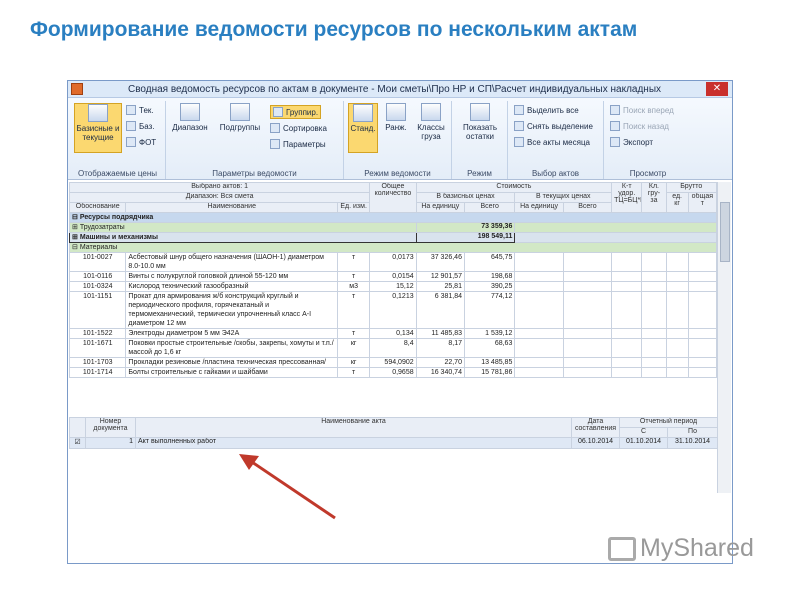 The height and width of the screenshot is (600, 800). What do you see at coordinates (440, 310) in the screenshot?
I see `cell-unit-price: 6 381,84` at bounding box center [440, 310].